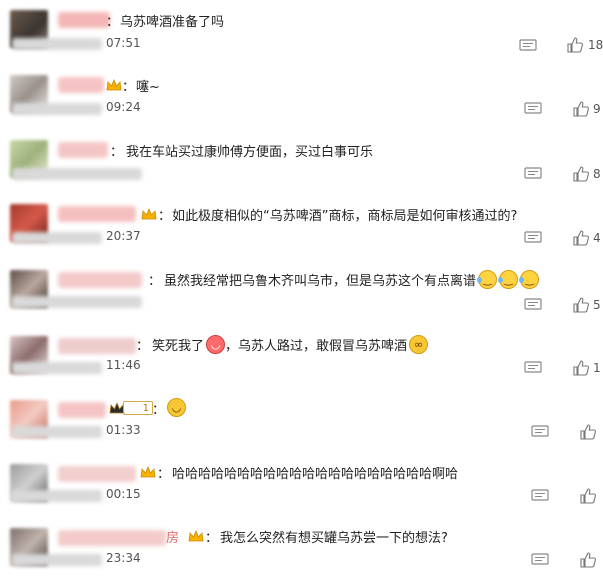 The height and width of the screenshot is (584, 603). Describe the element at coordinates (123, 494) in the screenshot. I see `comment-time: 00:15` at that location.